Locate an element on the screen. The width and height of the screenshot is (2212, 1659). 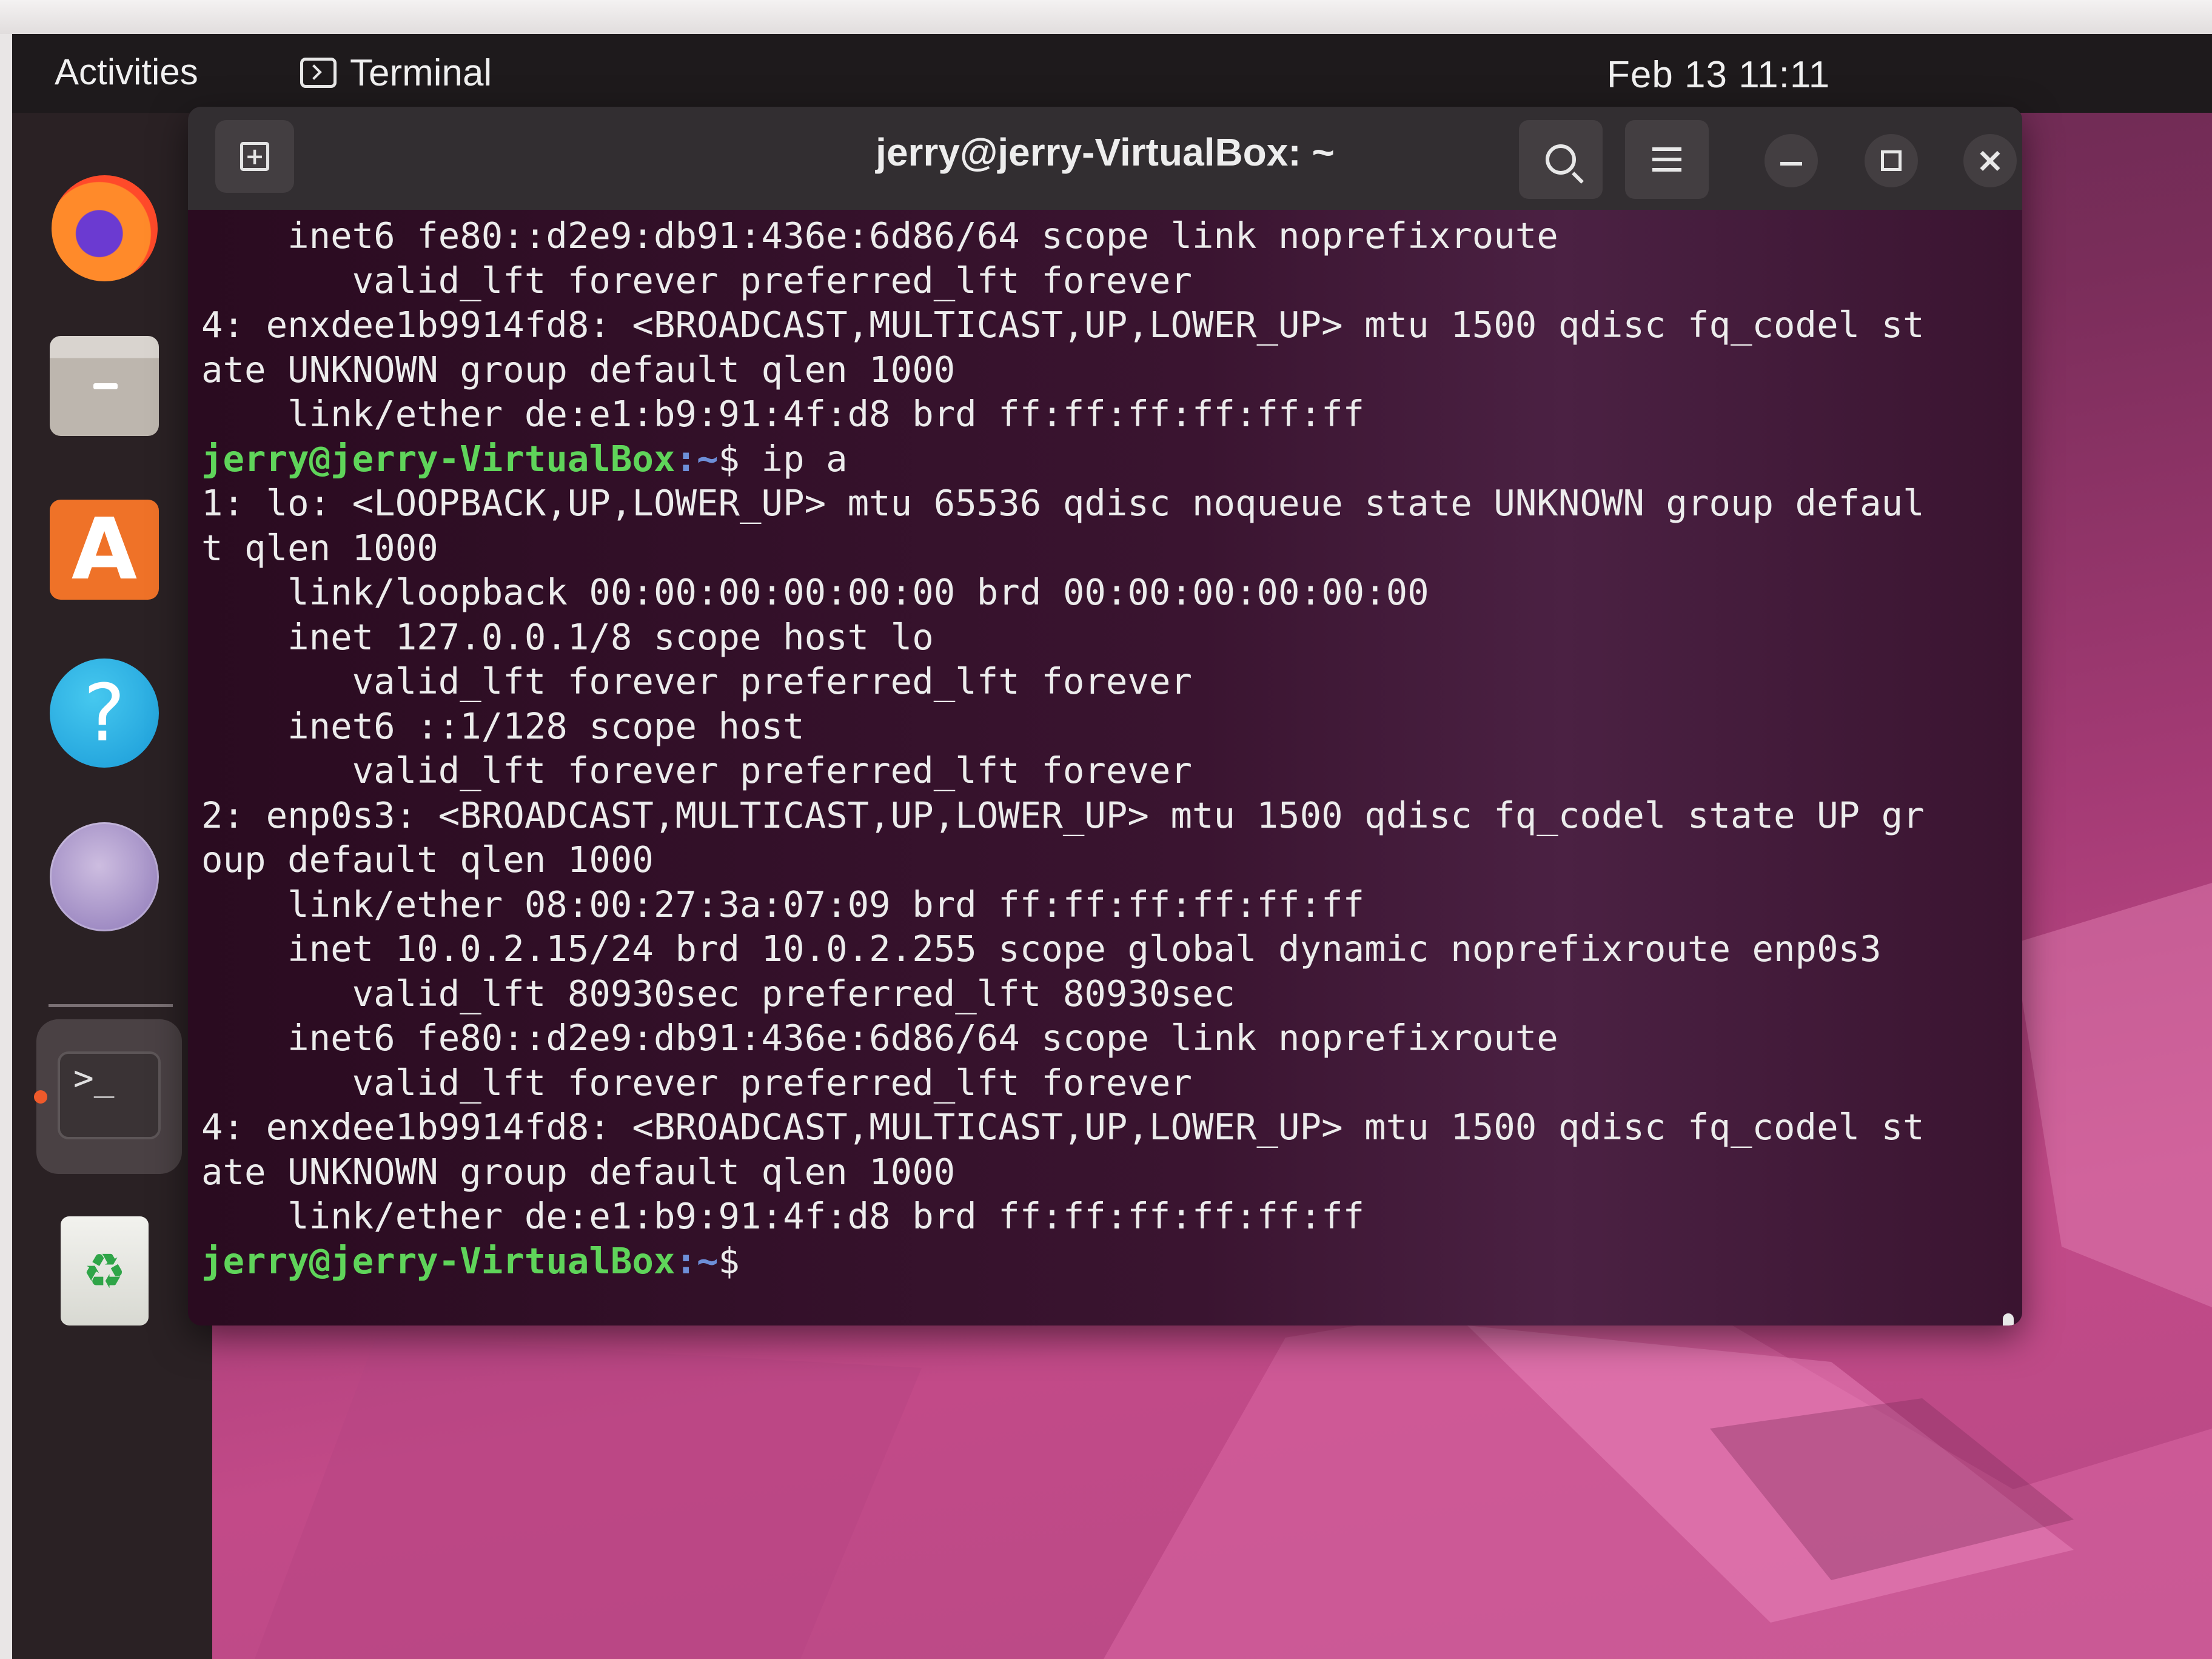
dock-item-terminal: >_ is located at coordinates (109, 1095).